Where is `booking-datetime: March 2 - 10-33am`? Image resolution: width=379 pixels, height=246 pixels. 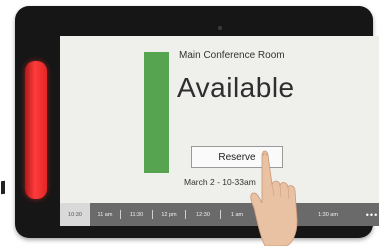 booking-datetime: March 2 - 10-33am is located at coordinates (220, 182).